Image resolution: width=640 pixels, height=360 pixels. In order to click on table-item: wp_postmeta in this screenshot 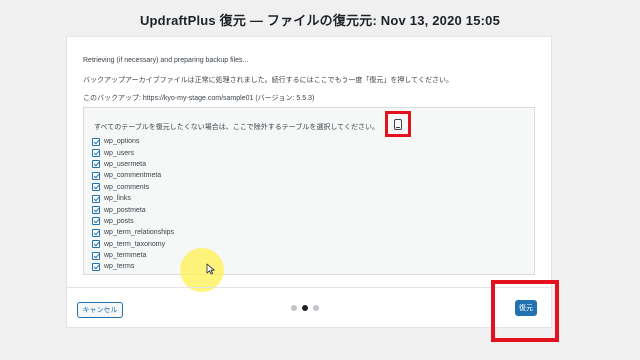, I will do `click(133, 209)`.